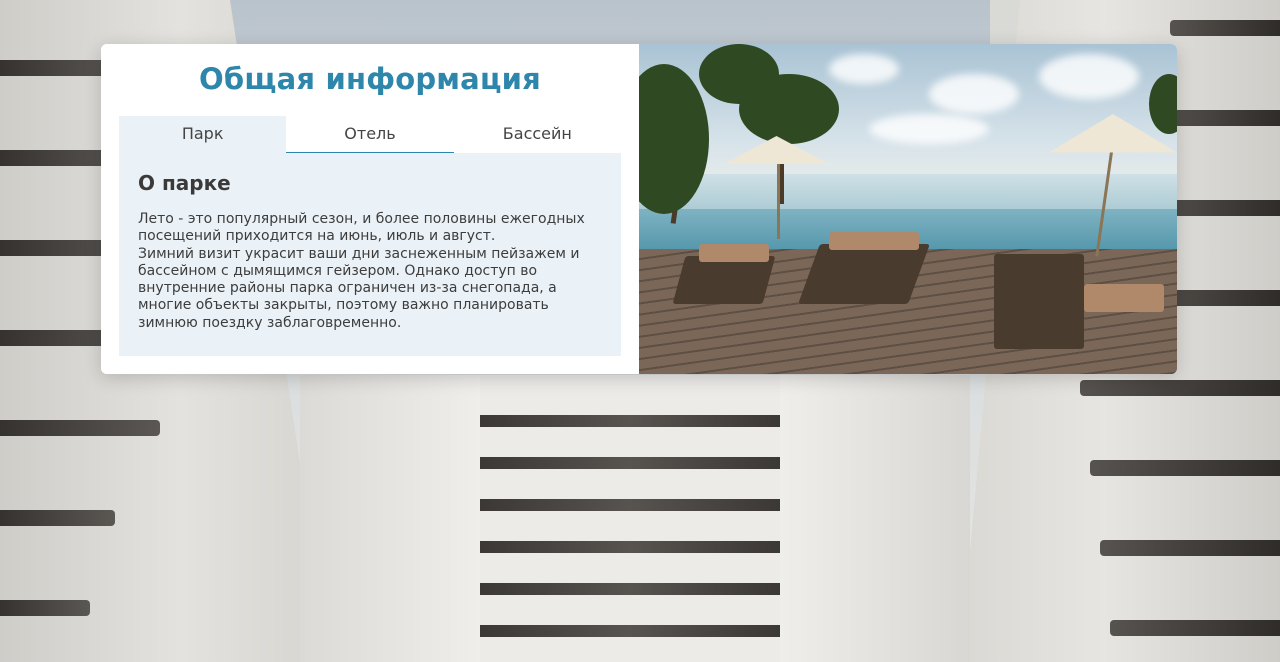 This screenshot has width=1280, height=662. What do you see at coordinates (870, 518) in the screenshot?
I see `middle-right-wall` at bounding box center [870, 518].